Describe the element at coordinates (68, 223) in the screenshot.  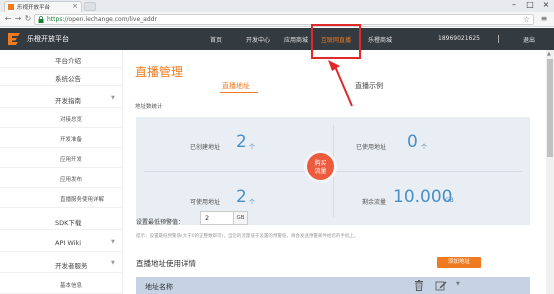
I see `sidebar-item-label: SDK下载` at that location.